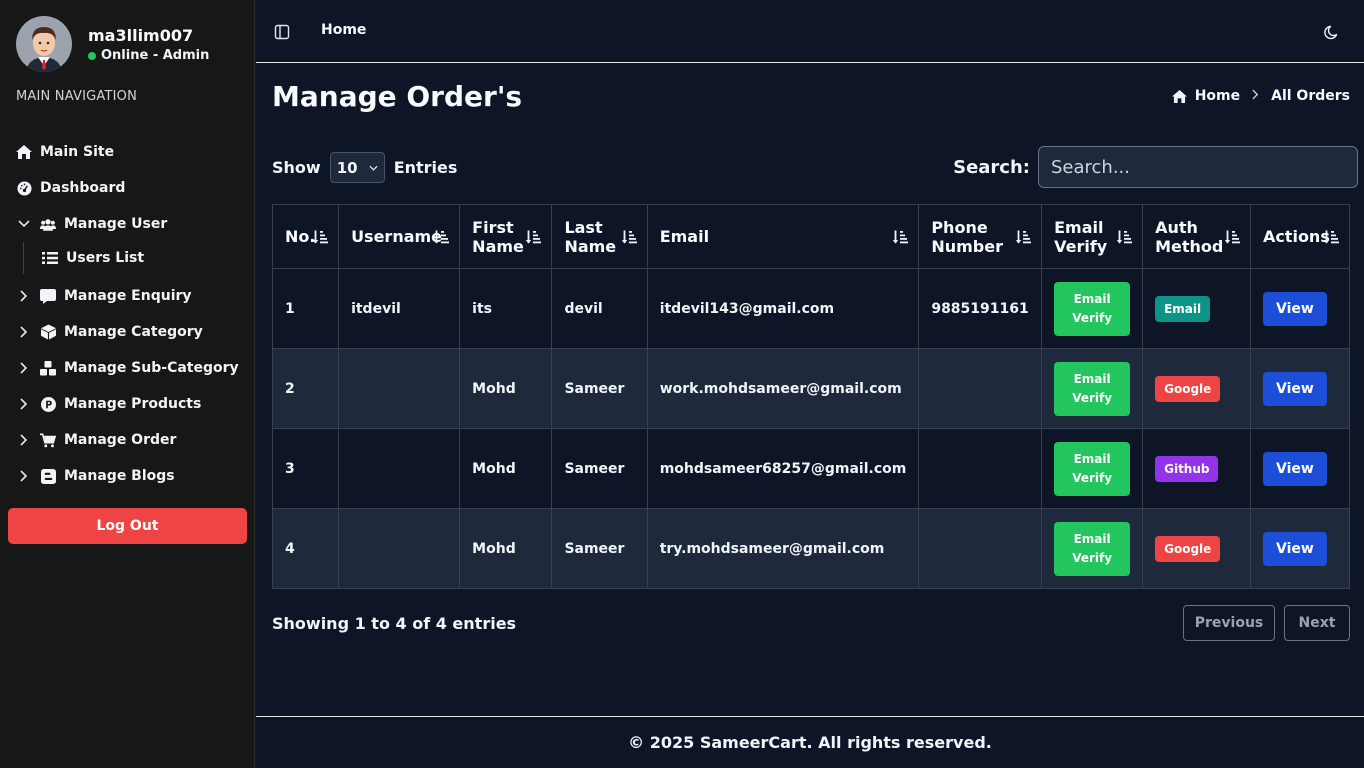 The image size is (1364, 768). I want to click on sidebar-item-dashboard: Dashboard, so click(127, 188).